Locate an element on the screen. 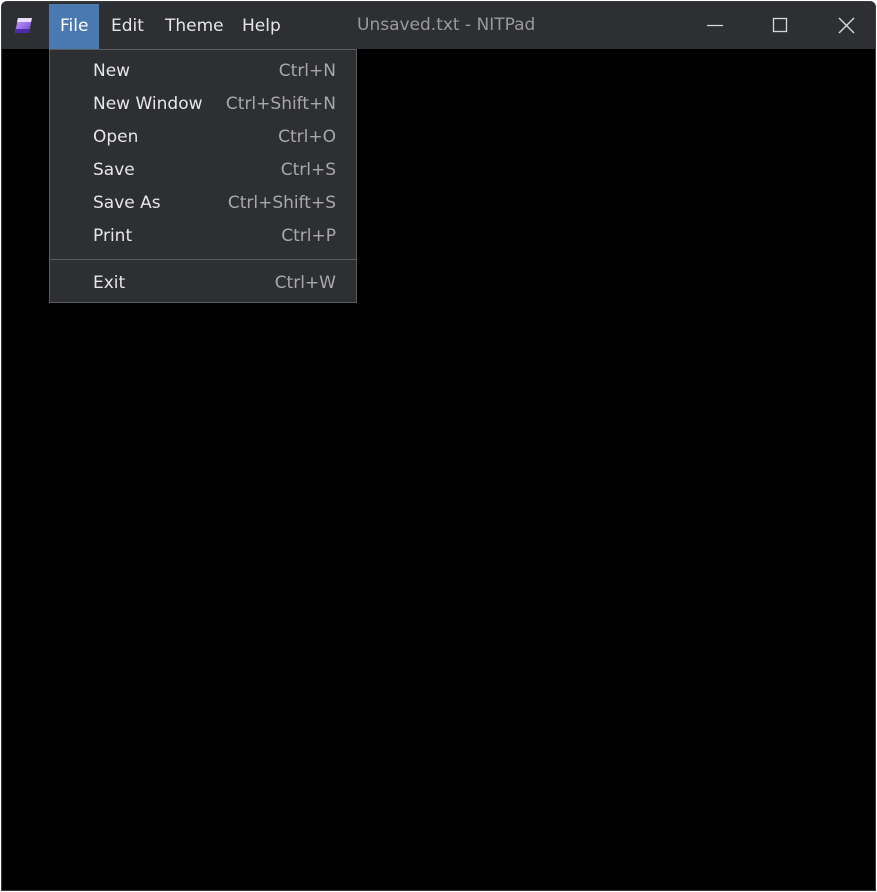 The image size is (877, 892). menu-item-label: Save As is located at coordinates (127, 203).